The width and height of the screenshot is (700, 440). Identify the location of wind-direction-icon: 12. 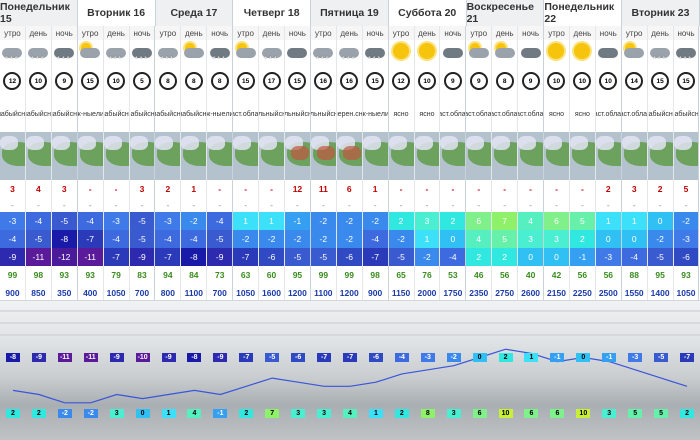
(12, 81).